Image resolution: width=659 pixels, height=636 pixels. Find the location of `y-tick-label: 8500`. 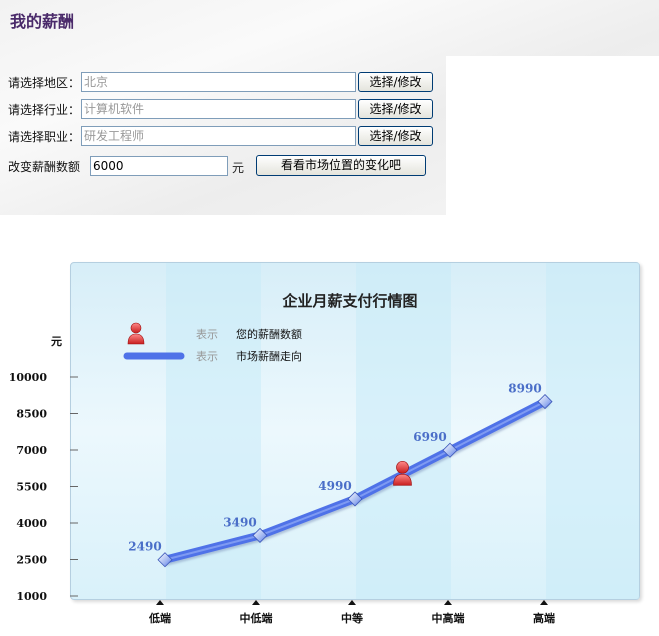

y-tick-label: 8500 is located at coordinates (31, 414).